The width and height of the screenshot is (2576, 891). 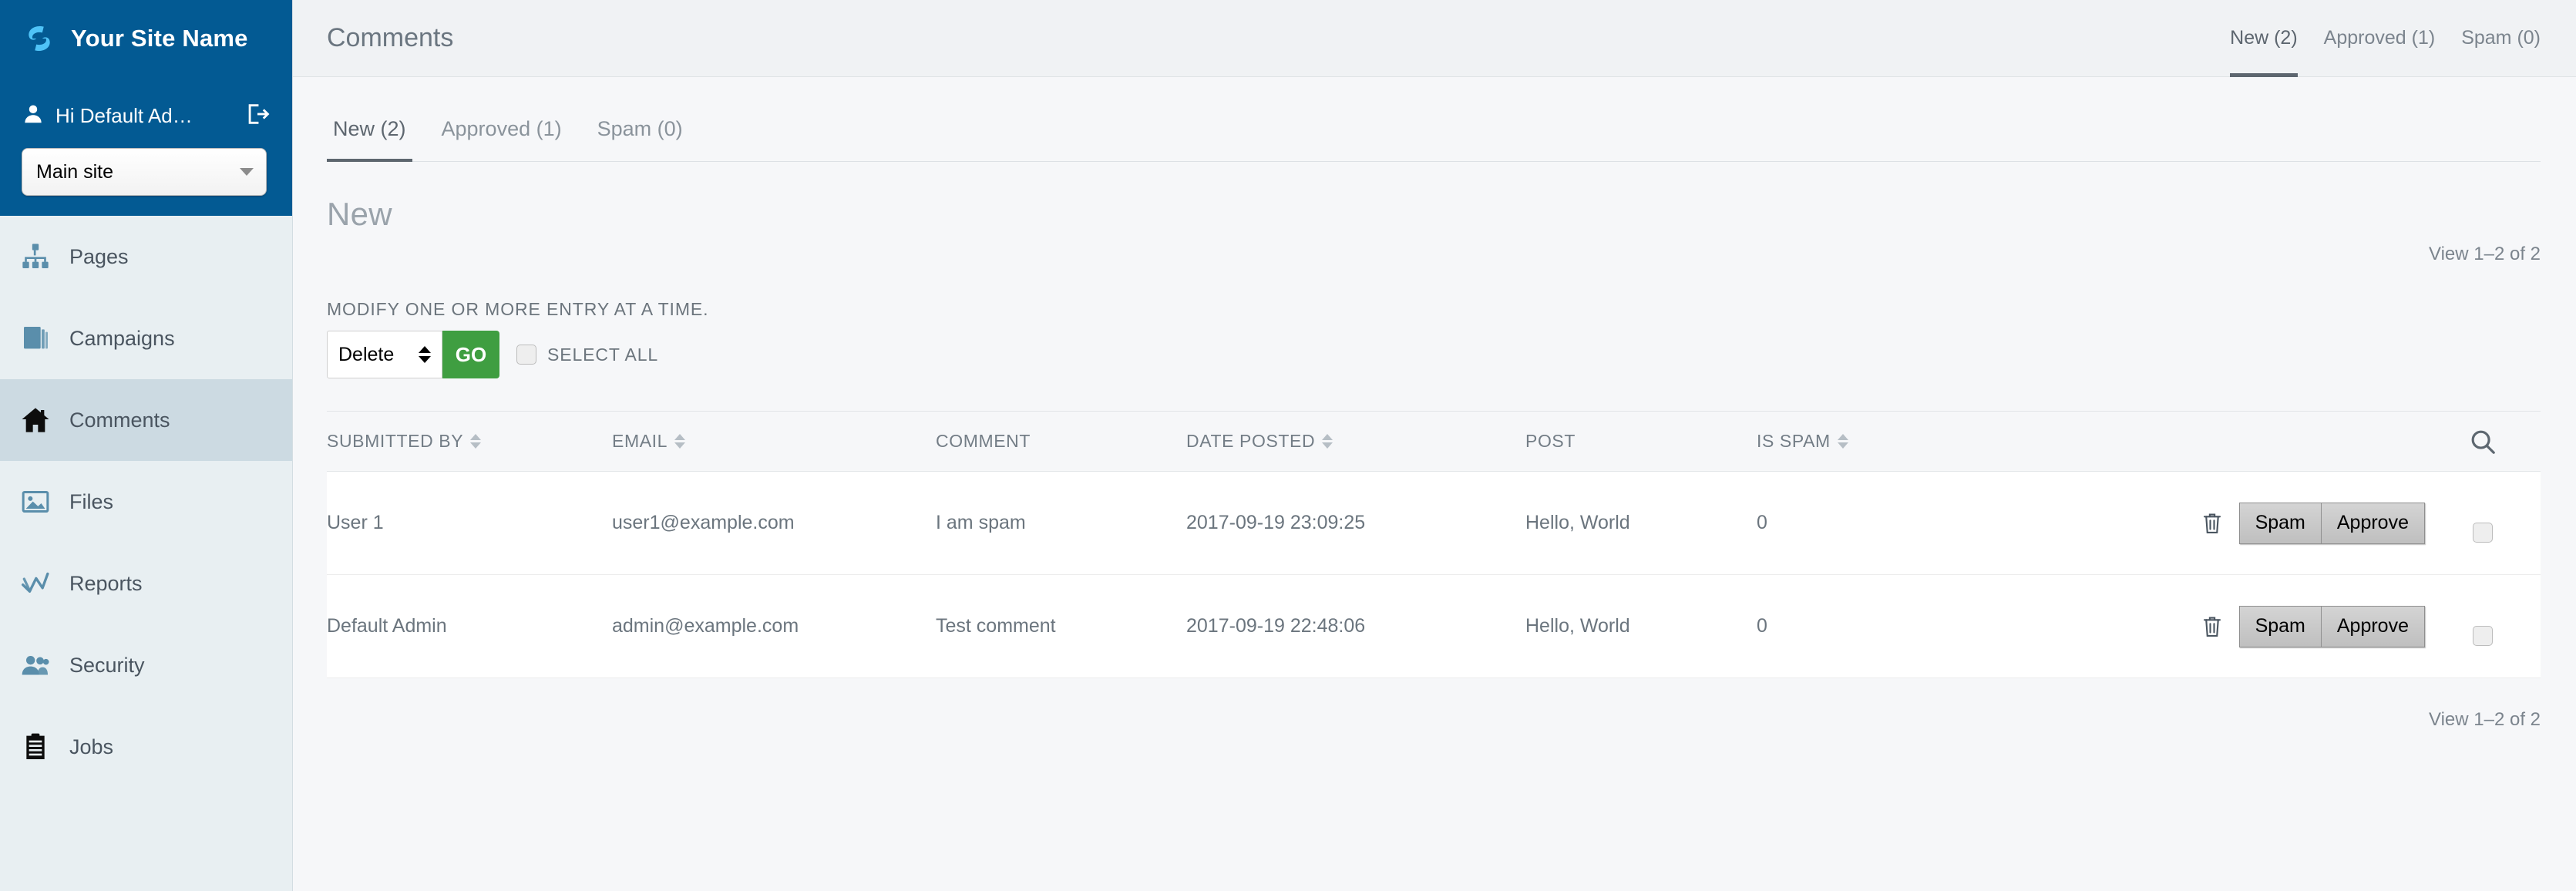 I want to click on sidebar-user-block: Hi Default Ad… Main site, so click(x=146, y=146).